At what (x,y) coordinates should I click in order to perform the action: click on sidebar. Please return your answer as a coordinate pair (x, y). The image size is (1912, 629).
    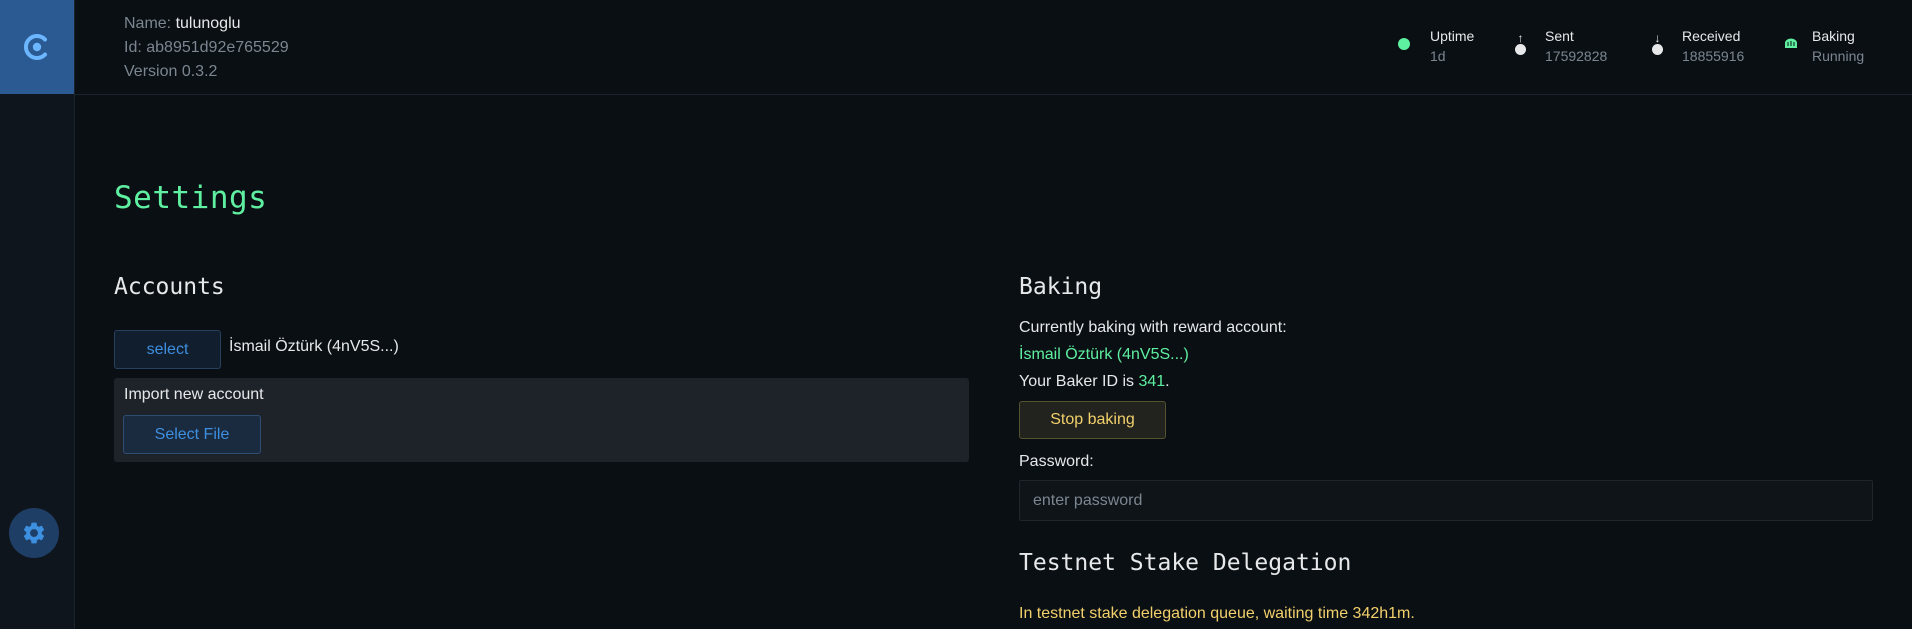
    Looking at the image, I should click on (37, 314).